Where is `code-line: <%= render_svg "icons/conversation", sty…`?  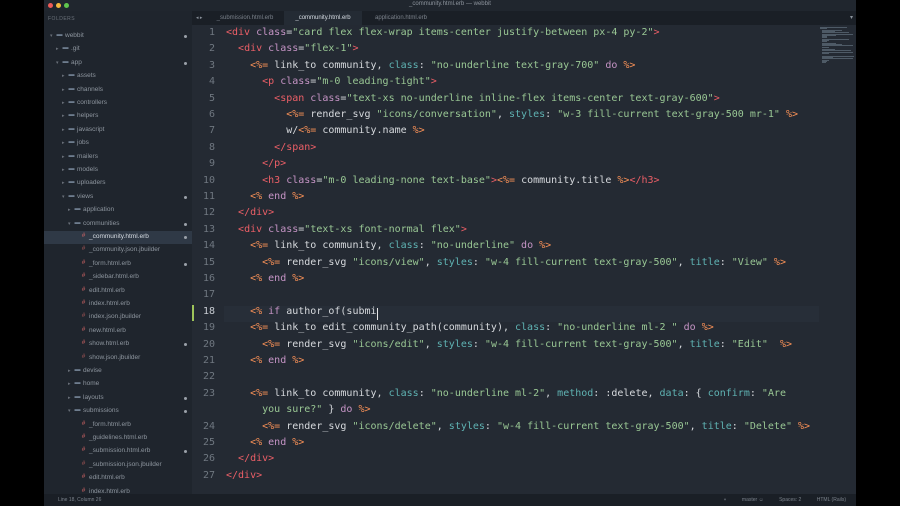 code-line: <%= render_svg "icons/conversation", sty… is located at coordinates (512, 114).